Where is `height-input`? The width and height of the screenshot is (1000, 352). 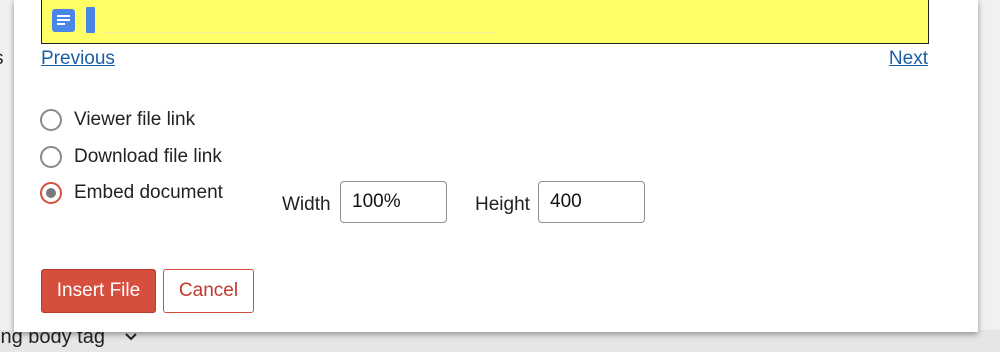
height-input is located at coordinates (591, 202).